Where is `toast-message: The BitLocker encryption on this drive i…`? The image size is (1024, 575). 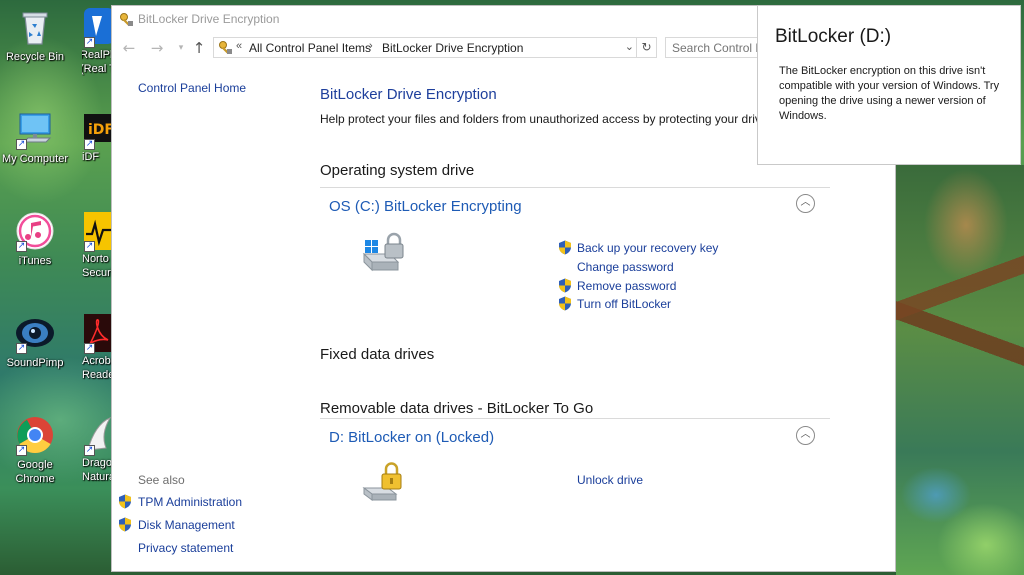 toast-message: The BitLocker encryption on this drive i… is located at coordinates (889, 93).